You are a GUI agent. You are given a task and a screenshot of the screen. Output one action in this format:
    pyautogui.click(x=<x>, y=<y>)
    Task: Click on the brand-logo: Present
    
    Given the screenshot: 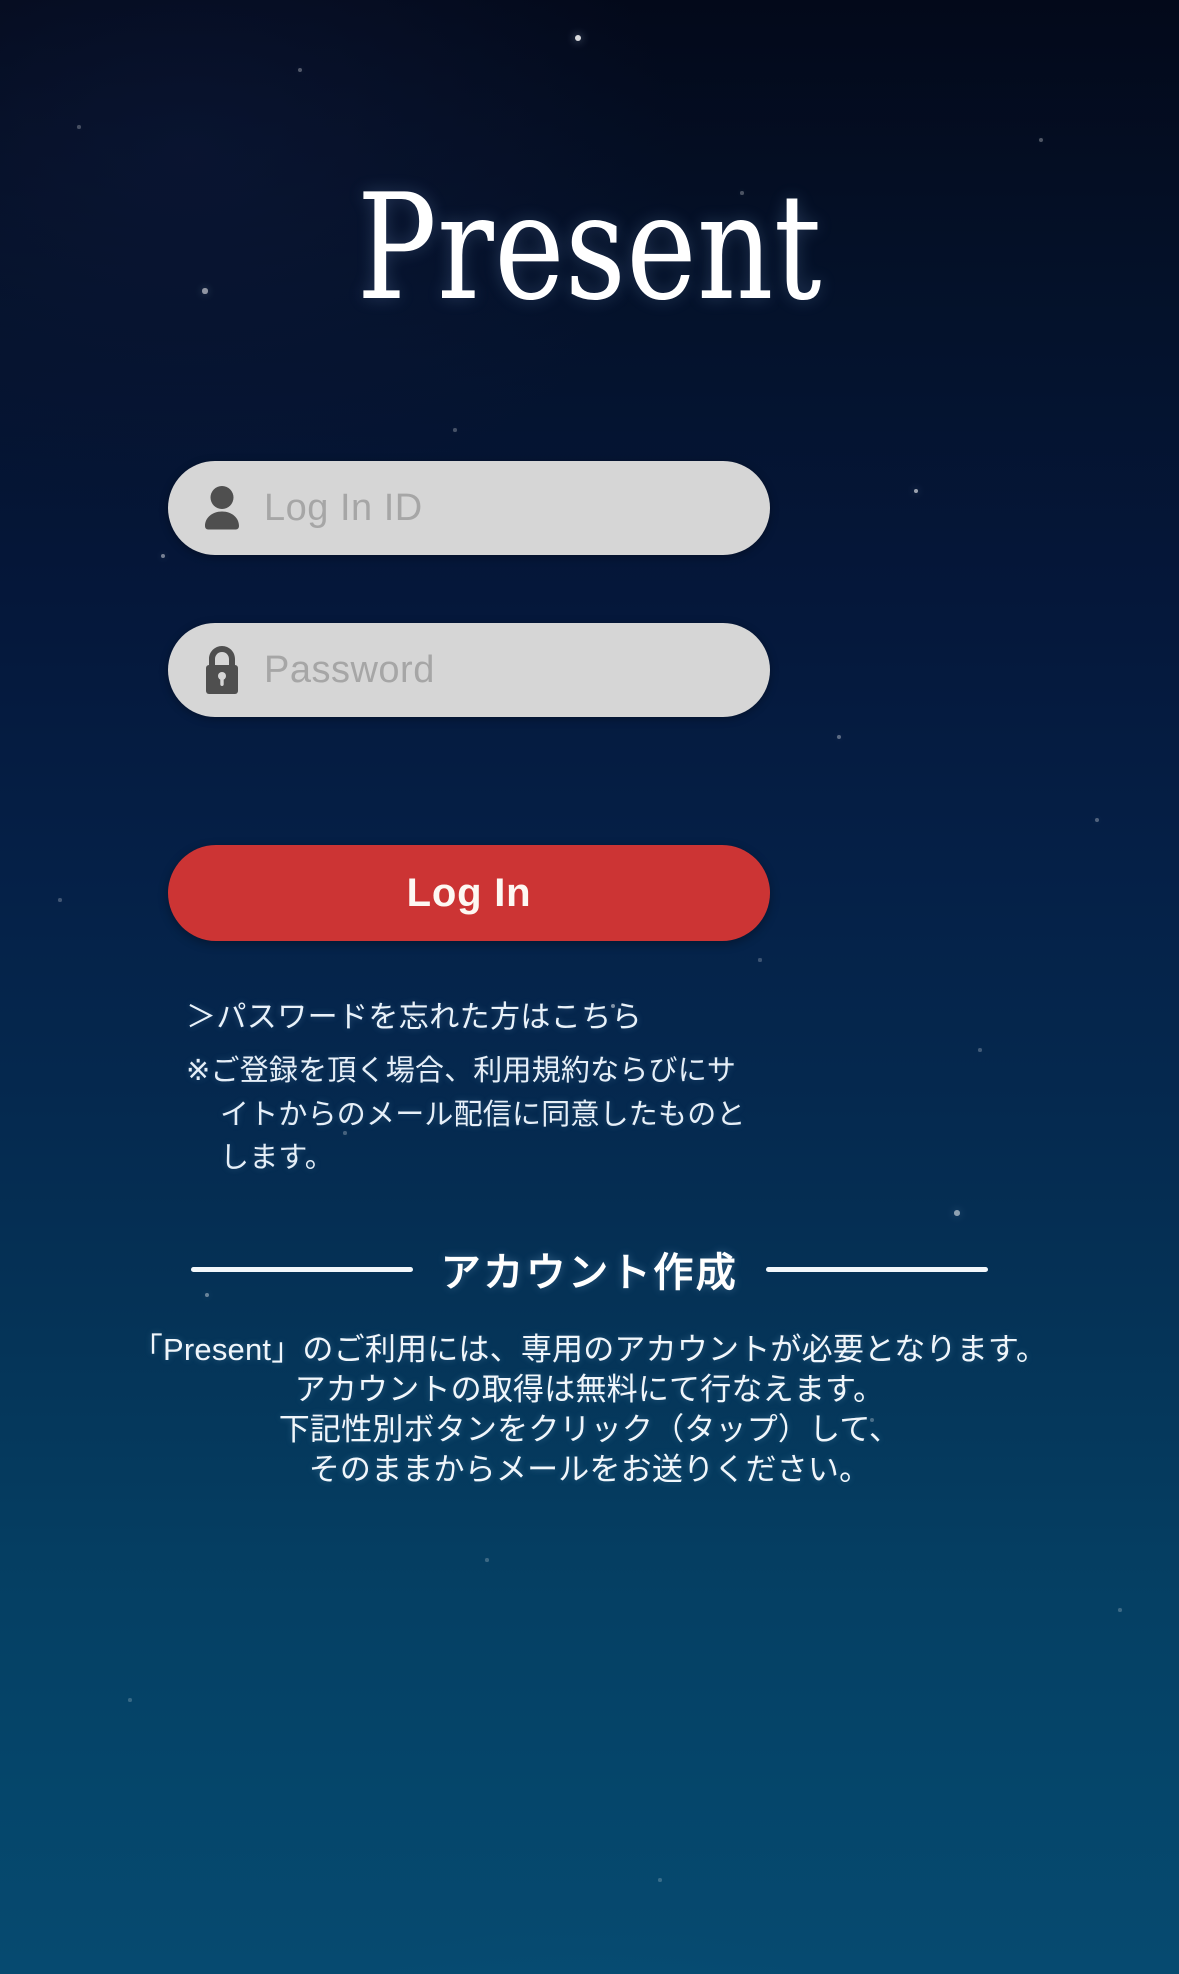 What is the action you would take?
    pyautogui.click(x=589, y=247)
    